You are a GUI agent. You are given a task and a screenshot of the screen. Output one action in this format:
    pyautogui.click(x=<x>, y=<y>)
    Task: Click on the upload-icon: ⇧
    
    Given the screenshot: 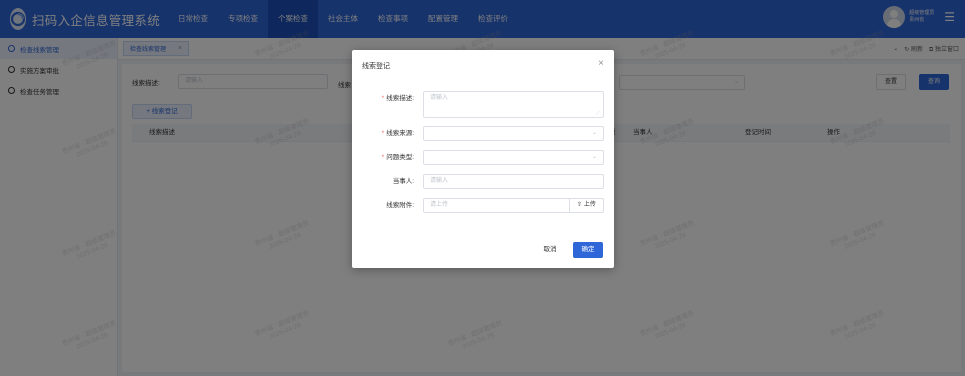 What is the action you would take?
    pyautogui.click(x=580, y=205)
    